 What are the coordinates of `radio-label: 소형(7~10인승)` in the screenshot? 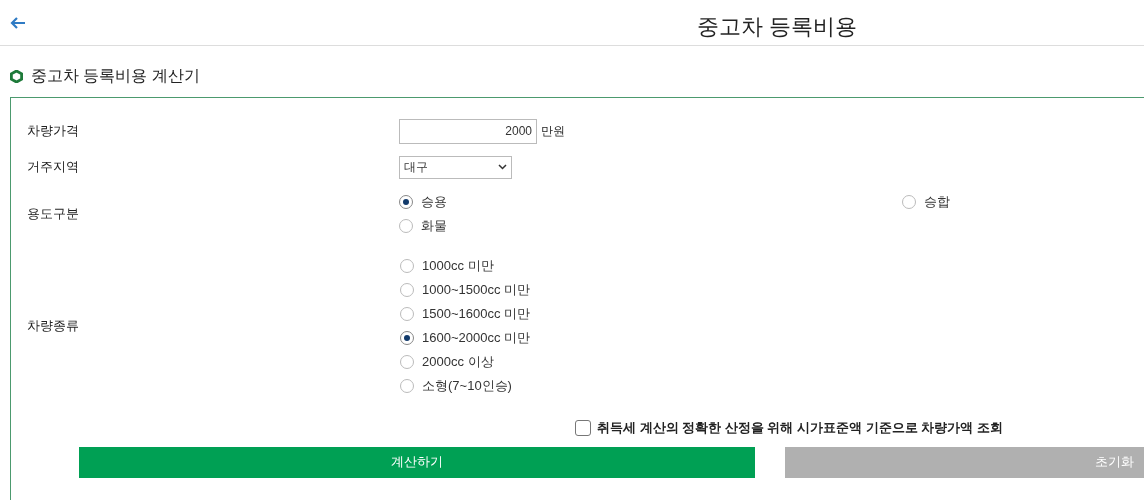 It's located at (467, 386).